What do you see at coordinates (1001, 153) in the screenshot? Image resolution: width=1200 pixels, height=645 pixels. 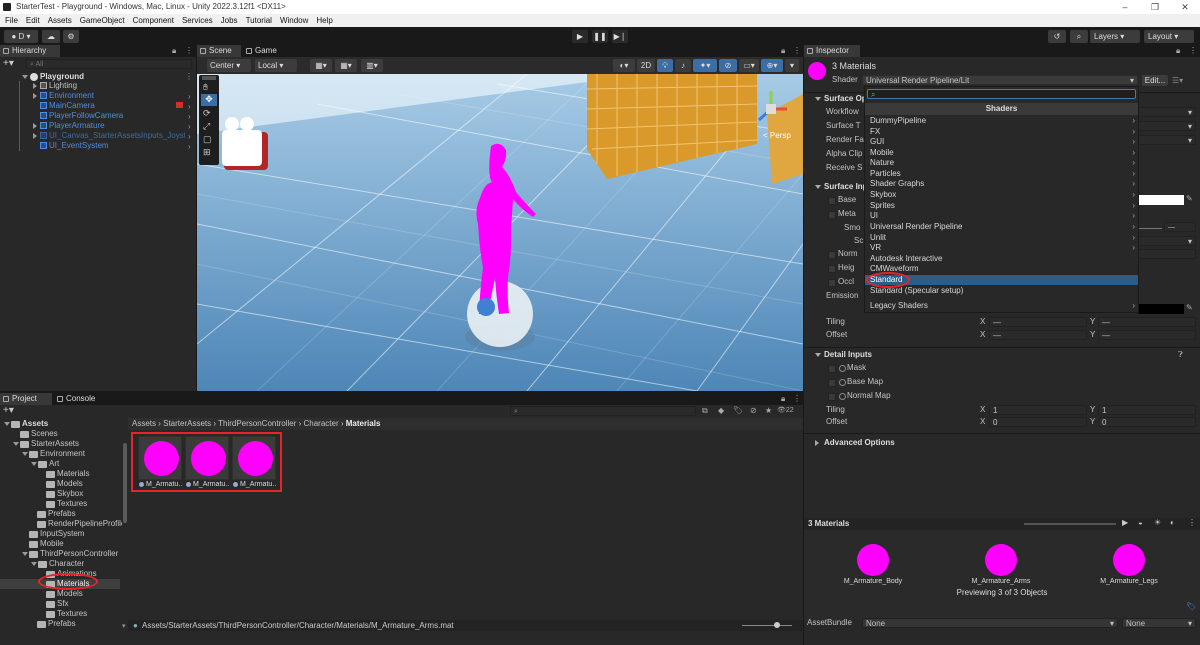 I see `shader-item-mobile: Mobile ›` at bounding box center [1001, 153].